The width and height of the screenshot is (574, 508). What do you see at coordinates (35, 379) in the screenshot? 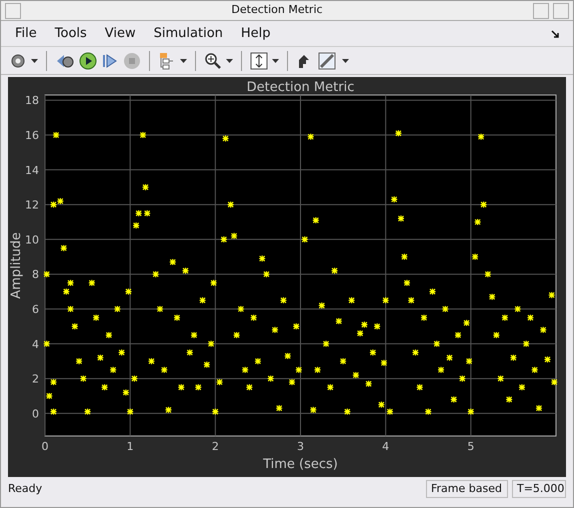
I see `y-tick-label: 2` at bounding box center [35, 379].